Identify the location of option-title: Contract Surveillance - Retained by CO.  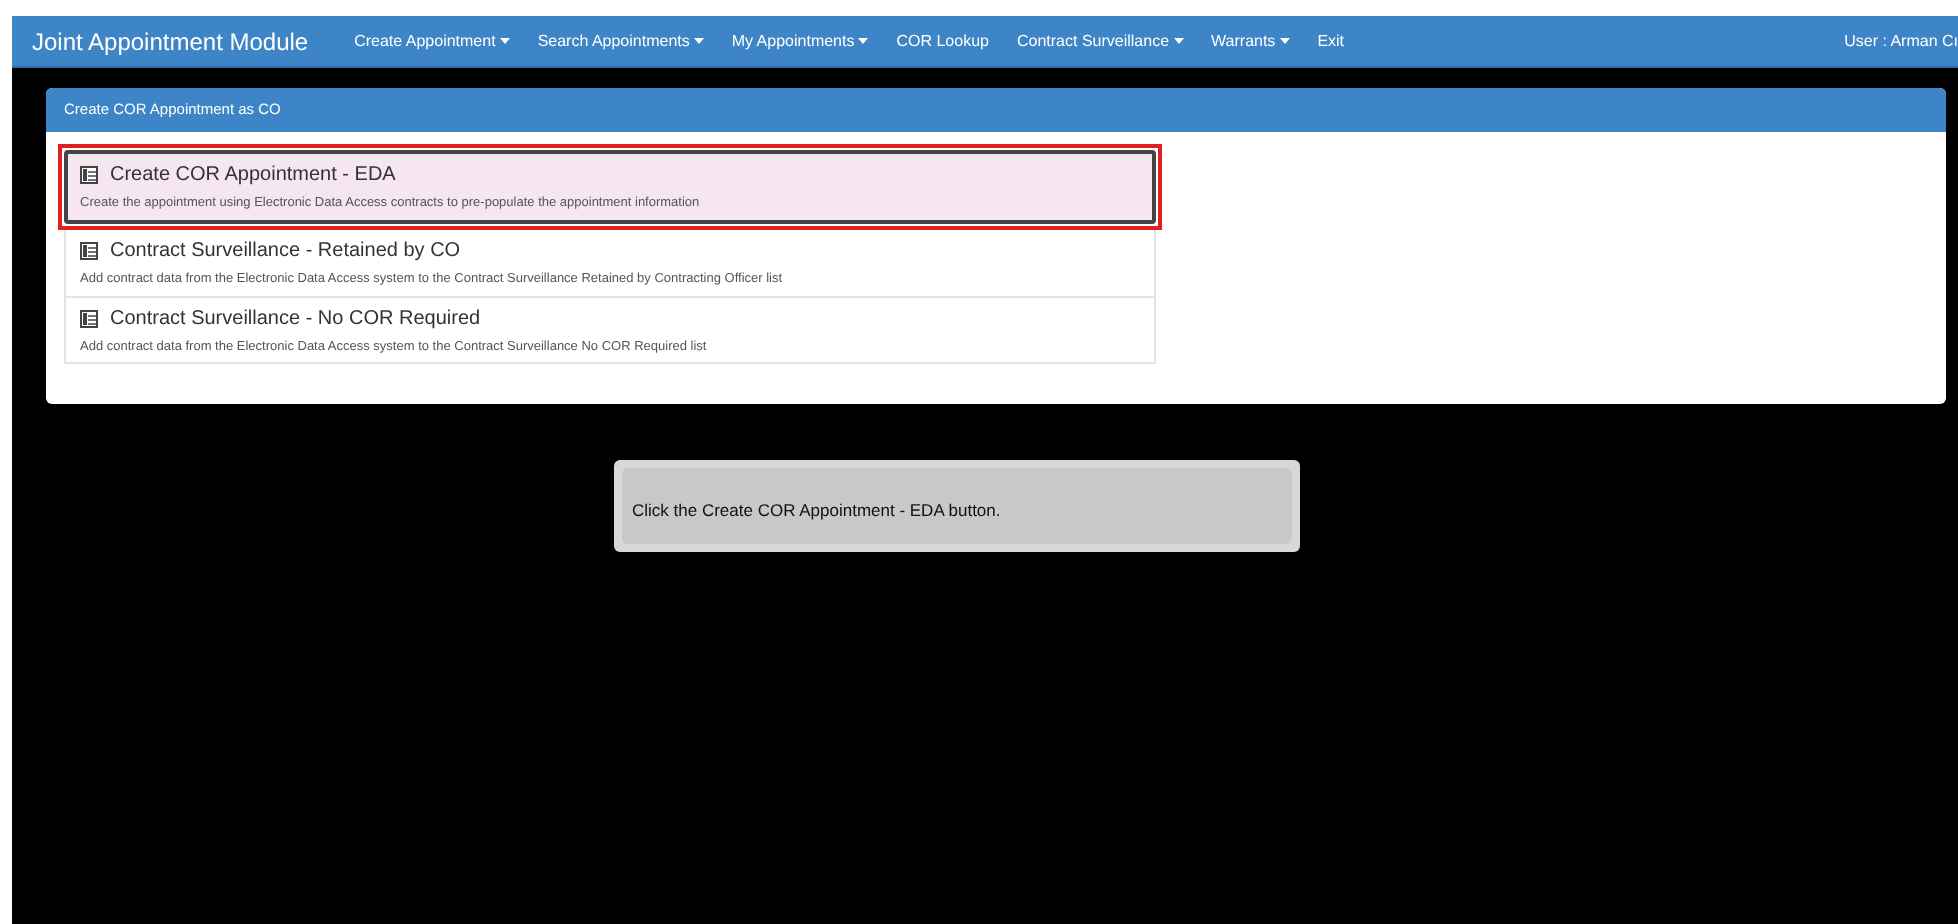
(285, 251).